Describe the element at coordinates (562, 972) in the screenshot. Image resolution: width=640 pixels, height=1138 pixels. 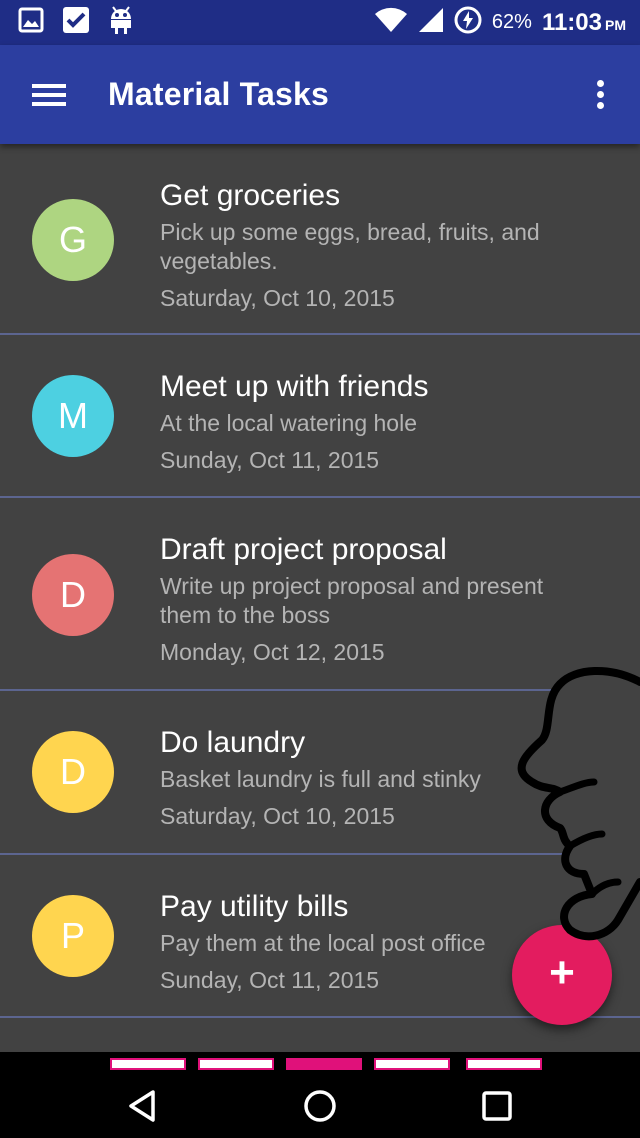
I see `add-icon: +` at that location.